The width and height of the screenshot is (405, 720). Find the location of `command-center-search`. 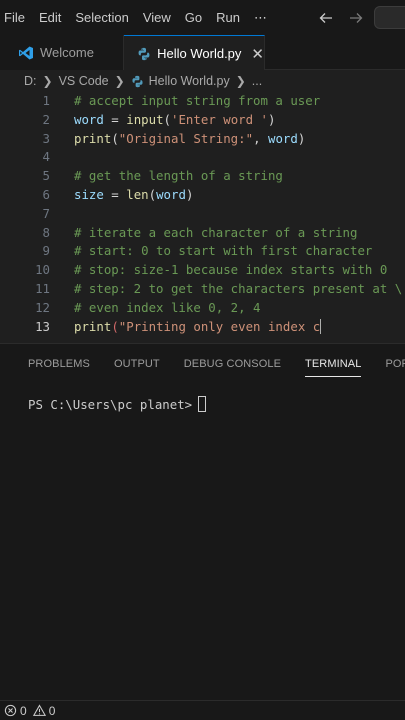

command-center-search is located at coordinates (389, 17).